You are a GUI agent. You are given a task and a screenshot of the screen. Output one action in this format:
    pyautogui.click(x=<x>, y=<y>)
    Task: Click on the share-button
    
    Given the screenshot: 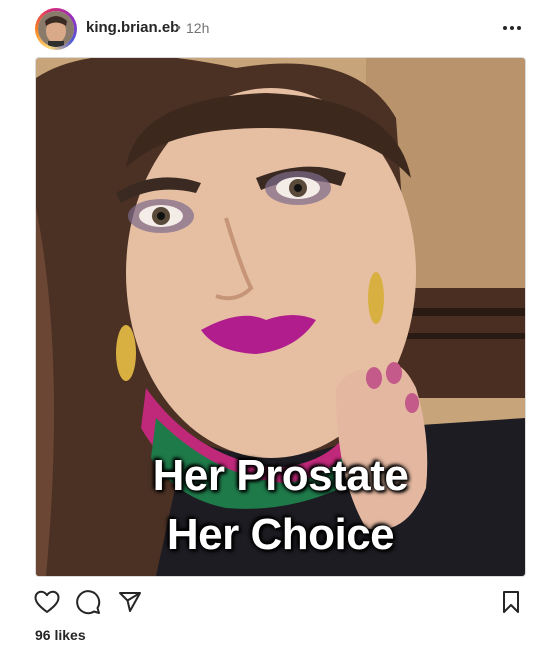 What is the action you would take?
    pyautogui.click(x=130, y=602)
    